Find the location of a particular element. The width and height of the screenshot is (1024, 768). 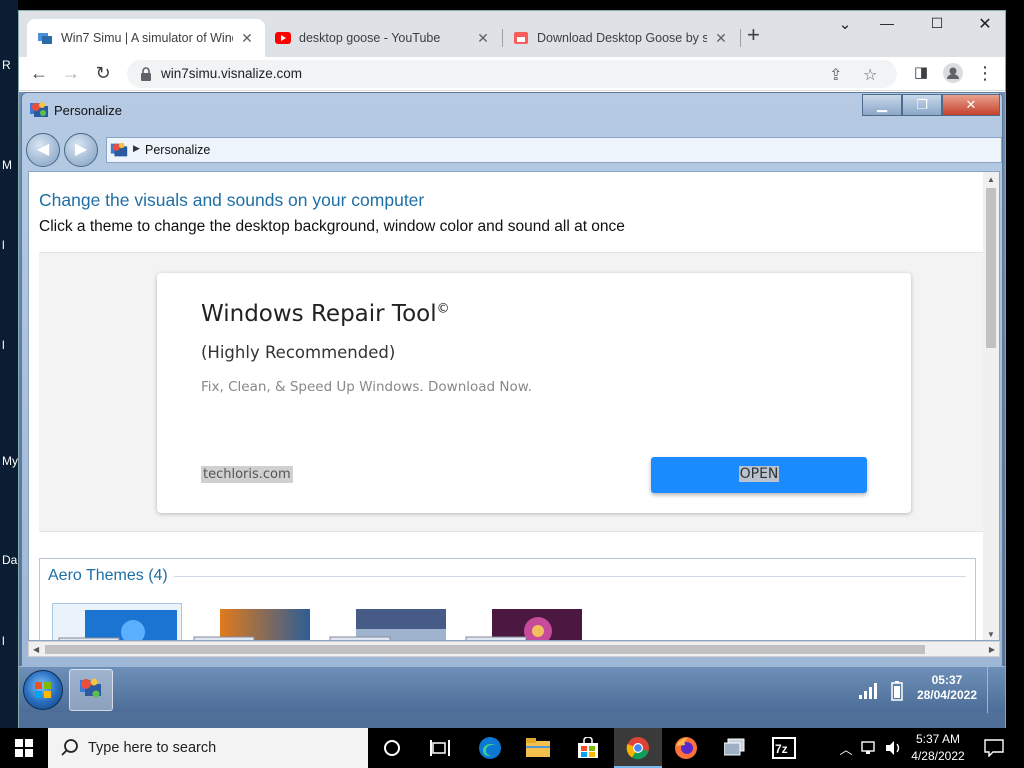

explorer-nav: ◀ ▶ ▶ Personalize is located at coordinates (514, 150).